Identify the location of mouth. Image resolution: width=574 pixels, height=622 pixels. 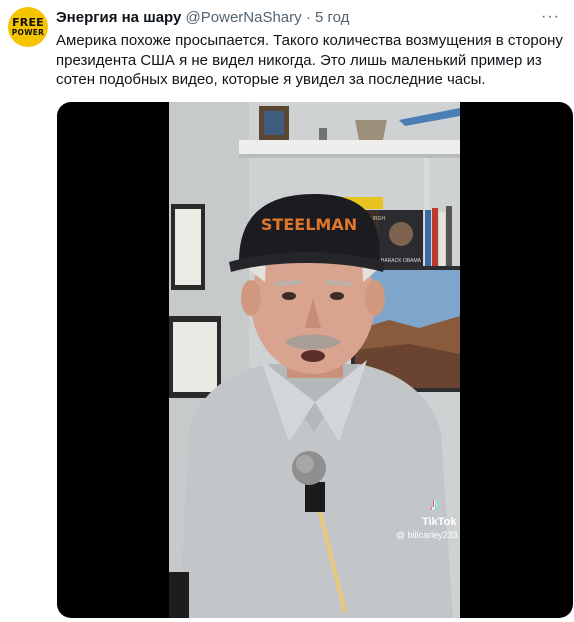
(313, 356).